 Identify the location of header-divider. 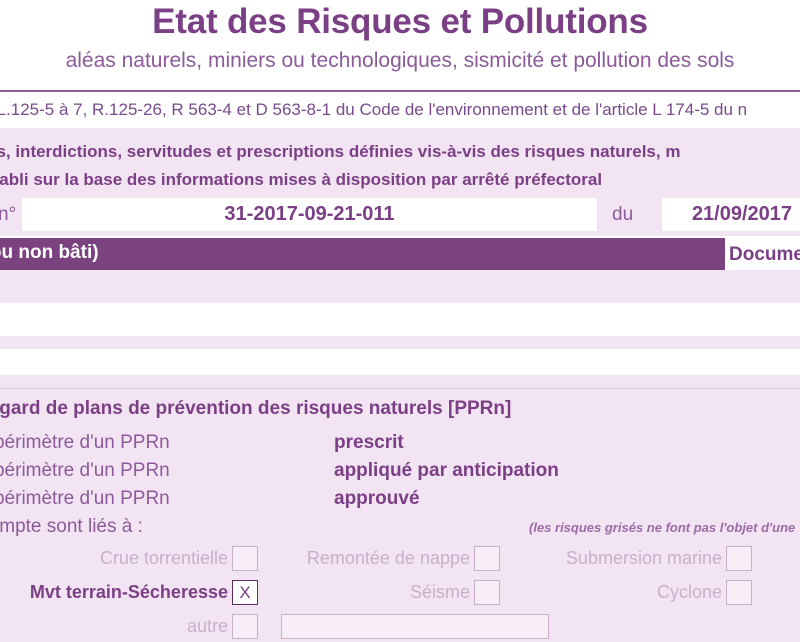
(400, 91).